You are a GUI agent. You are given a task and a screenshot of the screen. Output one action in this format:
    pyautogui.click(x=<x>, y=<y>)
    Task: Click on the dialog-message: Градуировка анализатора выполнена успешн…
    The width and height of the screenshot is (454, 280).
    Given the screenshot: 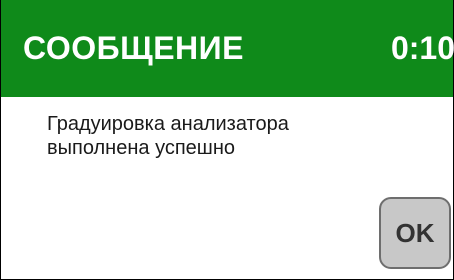 What is the action you would take?
    pyautogui.click(x=207, y=136)
    